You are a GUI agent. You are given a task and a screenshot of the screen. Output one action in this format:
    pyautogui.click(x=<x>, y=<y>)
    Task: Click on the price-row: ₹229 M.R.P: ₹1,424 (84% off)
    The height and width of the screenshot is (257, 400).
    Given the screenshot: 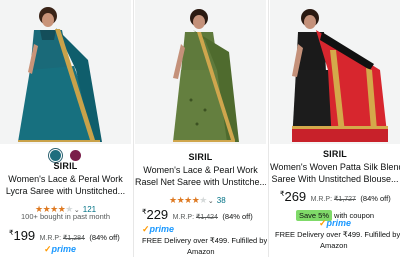 What is the action you would take?
    pyautogui.click(x=197, y=215)
    